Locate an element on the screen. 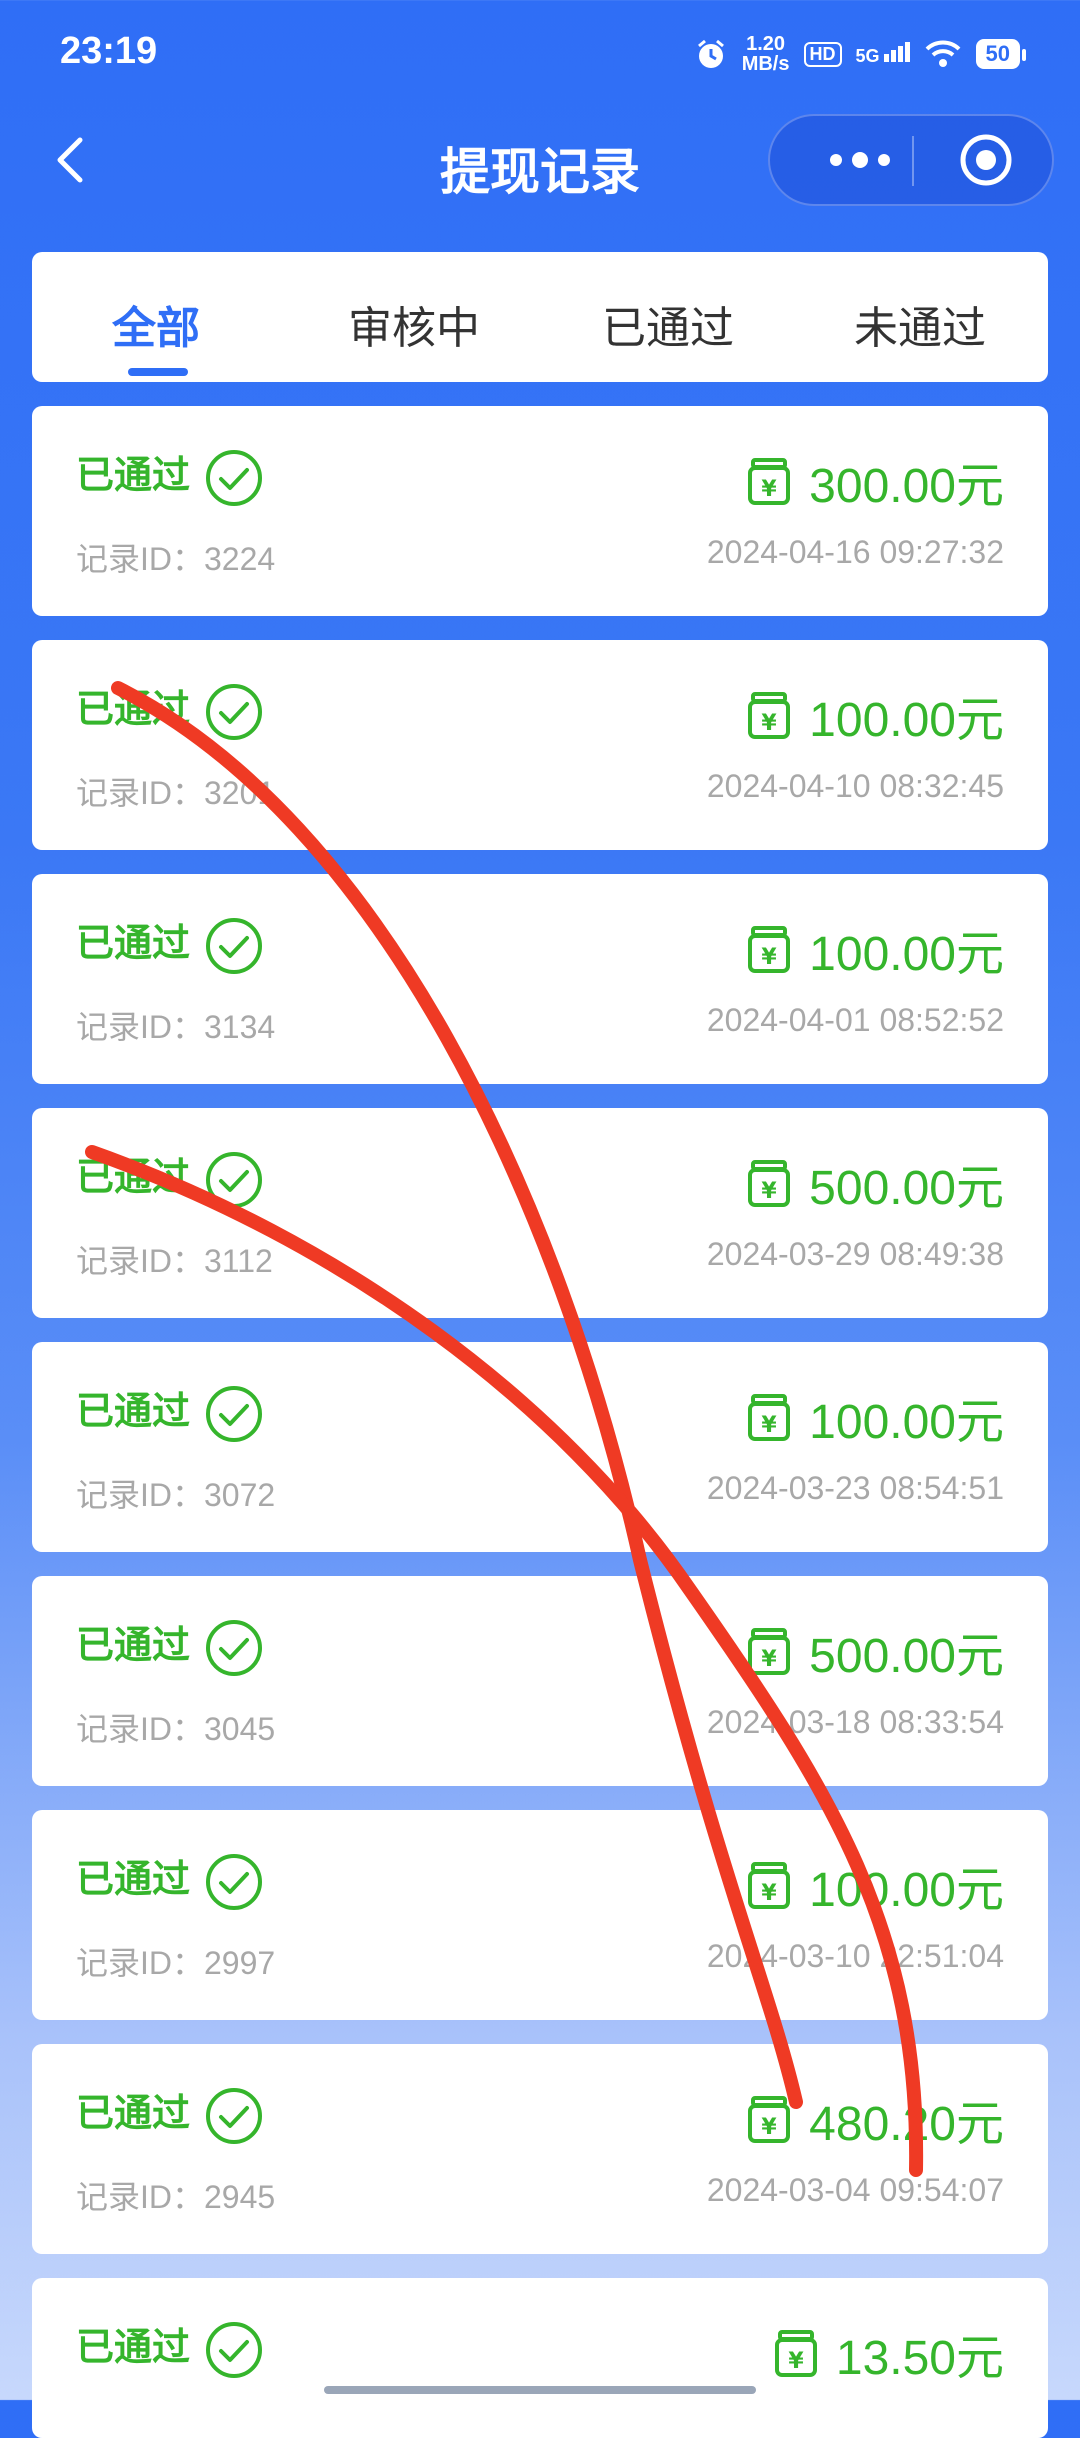 The width and height of the screenshot is (1080, 2438). record-id: 记录ID：3112 is located at coordinates (174, 1261).